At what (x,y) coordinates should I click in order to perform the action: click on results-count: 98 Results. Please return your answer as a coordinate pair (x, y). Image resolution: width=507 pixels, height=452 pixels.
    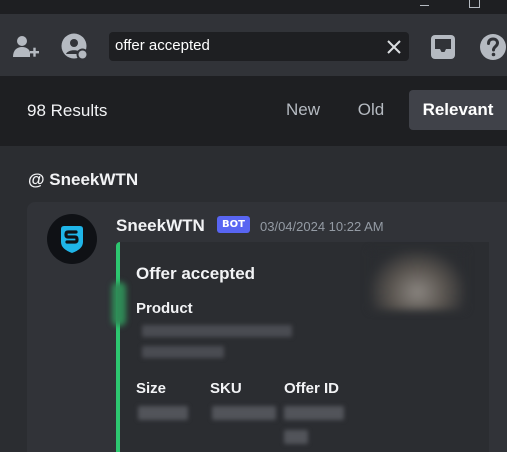
    Looking at the image, I should click on (67, 110).